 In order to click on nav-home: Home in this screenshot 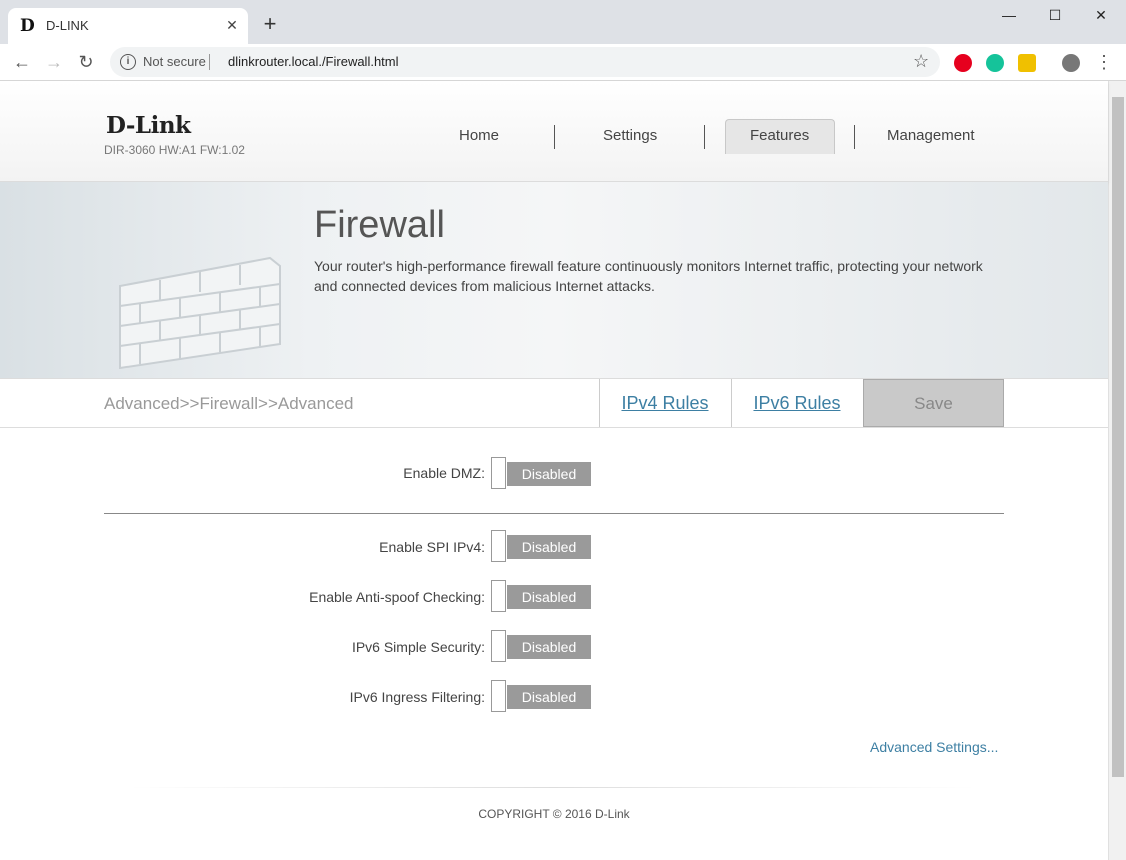, I will do `click(479, 135)`.